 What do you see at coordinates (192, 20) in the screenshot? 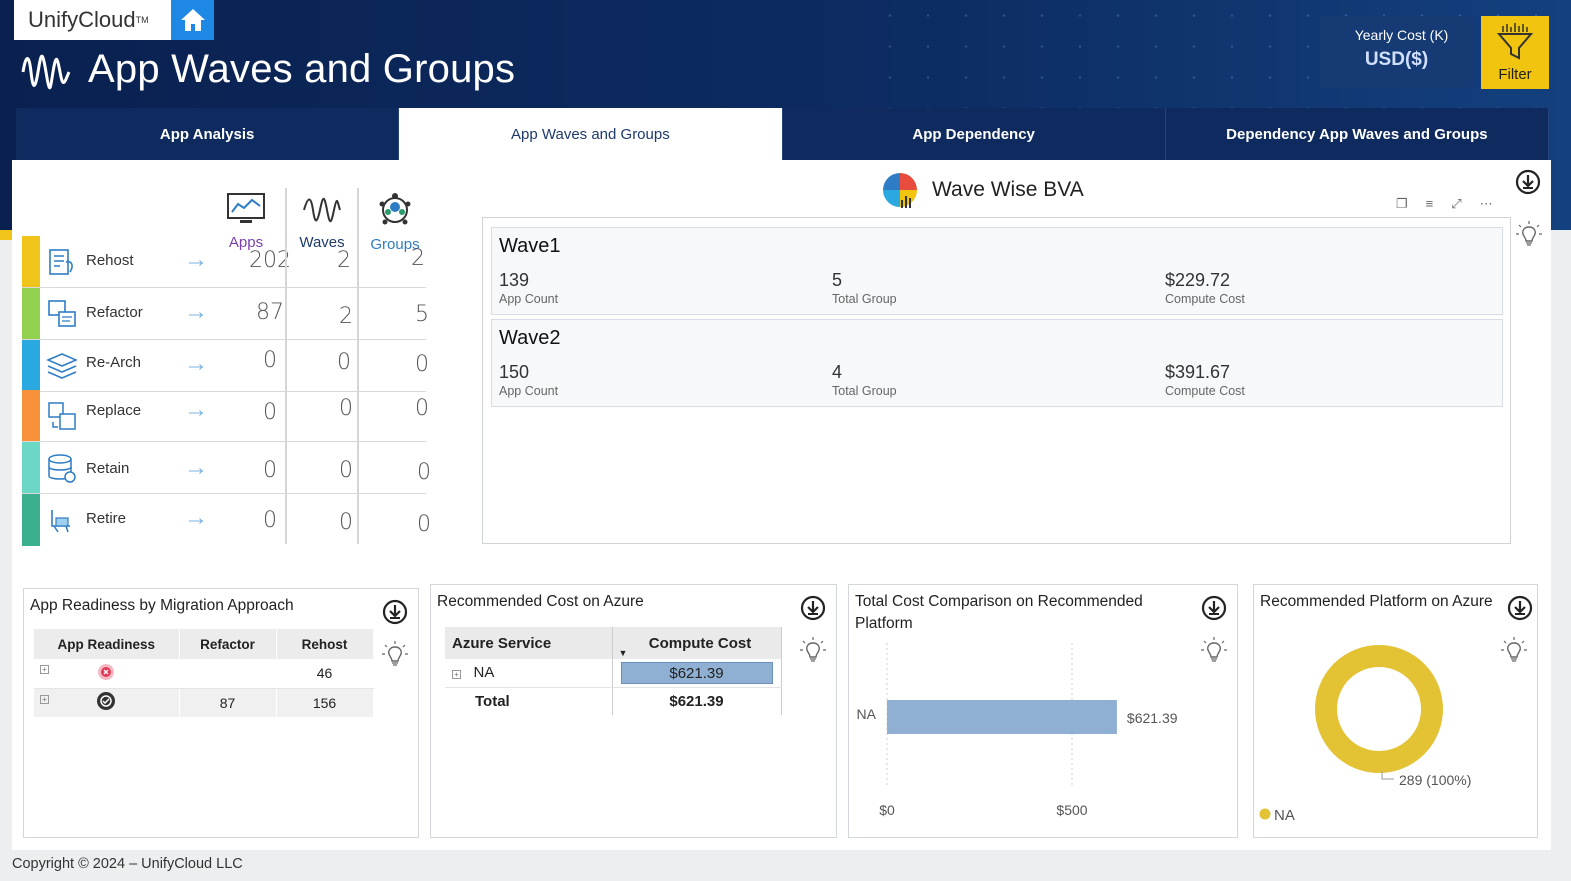
I see `home-button` at bounding box center [192, 20].